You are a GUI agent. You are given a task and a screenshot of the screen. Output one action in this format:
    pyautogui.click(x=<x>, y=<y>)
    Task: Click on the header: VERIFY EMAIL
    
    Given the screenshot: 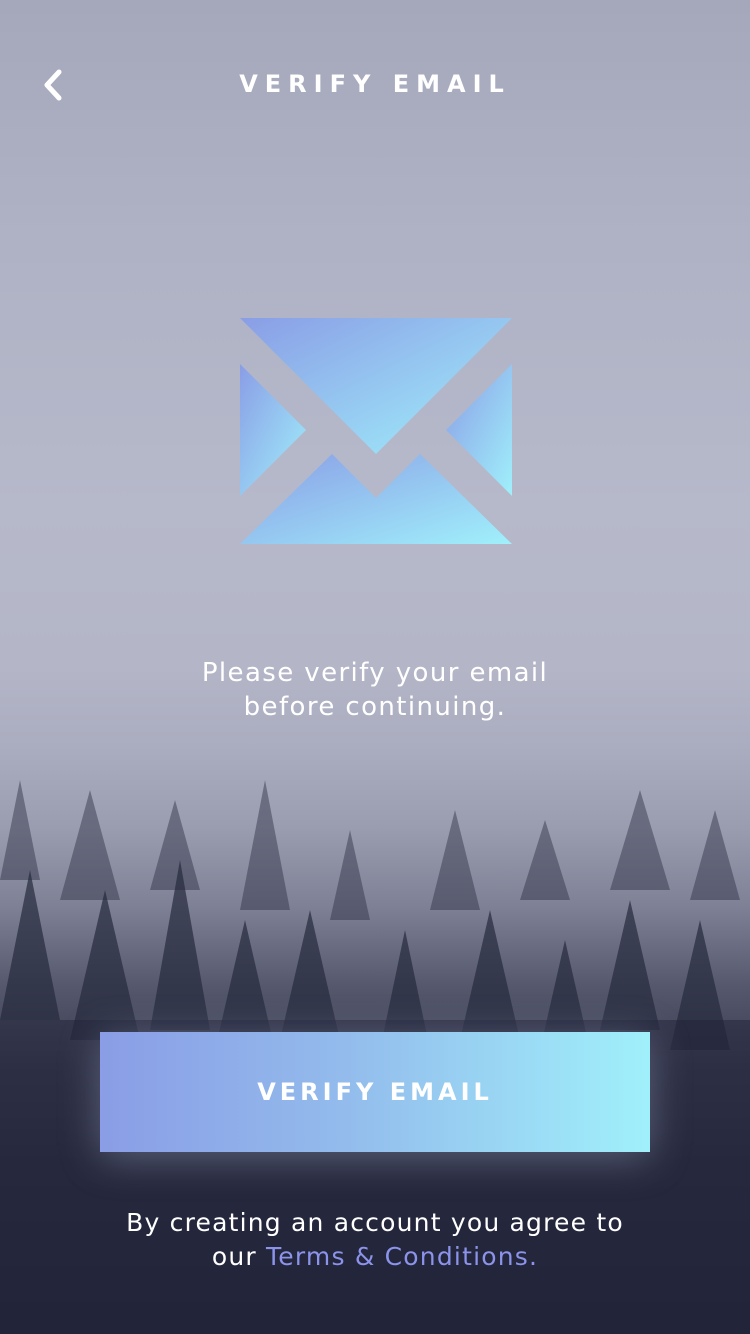 What is the action you would take?
    pyautogui.click(x=375, y=85)
    